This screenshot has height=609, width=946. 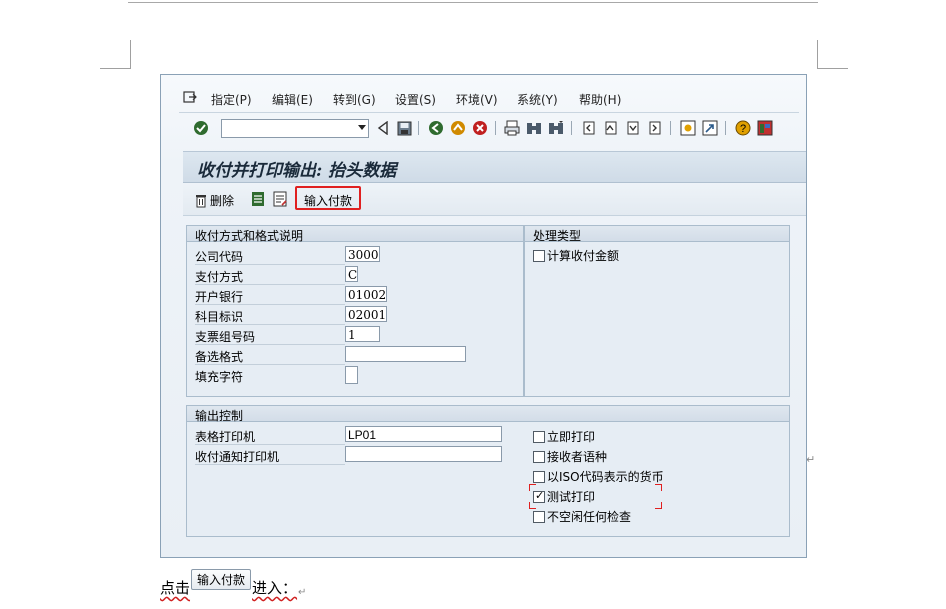 What do you see at coordinates (297, 171) in the screenshot?
I see `page-title: 收付并打印输出: 抬头数据` at bounding box center [297, 171].